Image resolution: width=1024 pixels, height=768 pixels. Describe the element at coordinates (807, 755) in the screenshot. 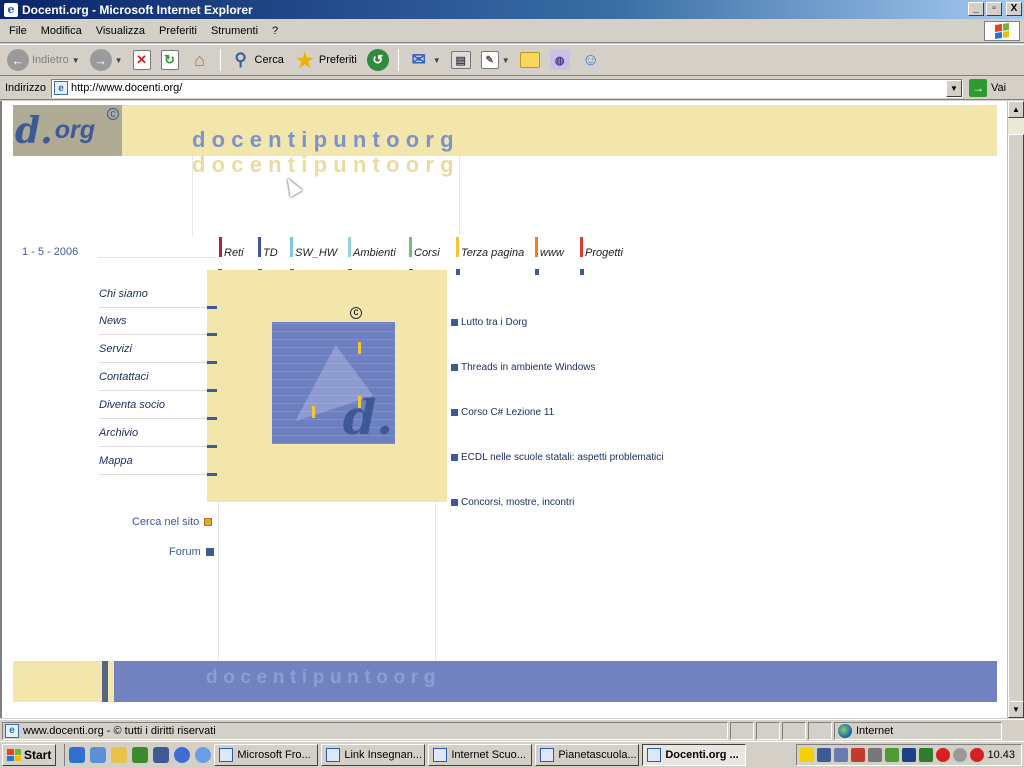

I see `warning-icon` at that location.